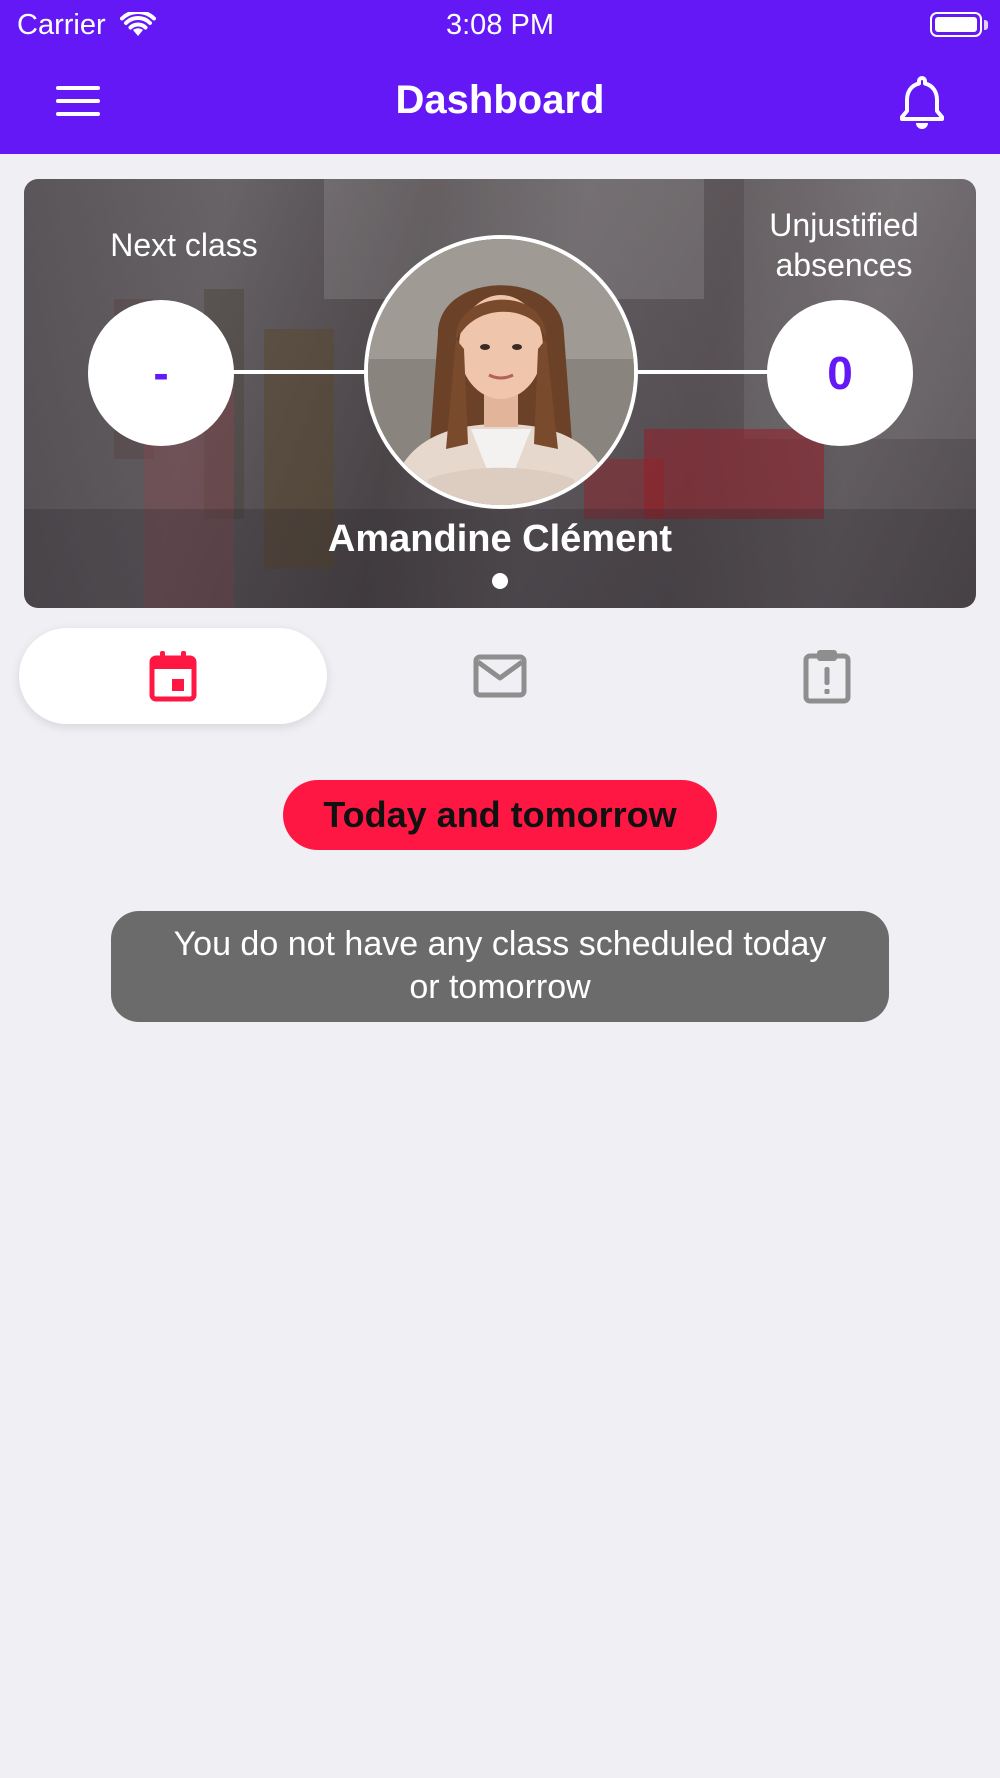 The width and height of the screenshot is (1000, 1778). I want to click on bell-icon, so click(922, 102).